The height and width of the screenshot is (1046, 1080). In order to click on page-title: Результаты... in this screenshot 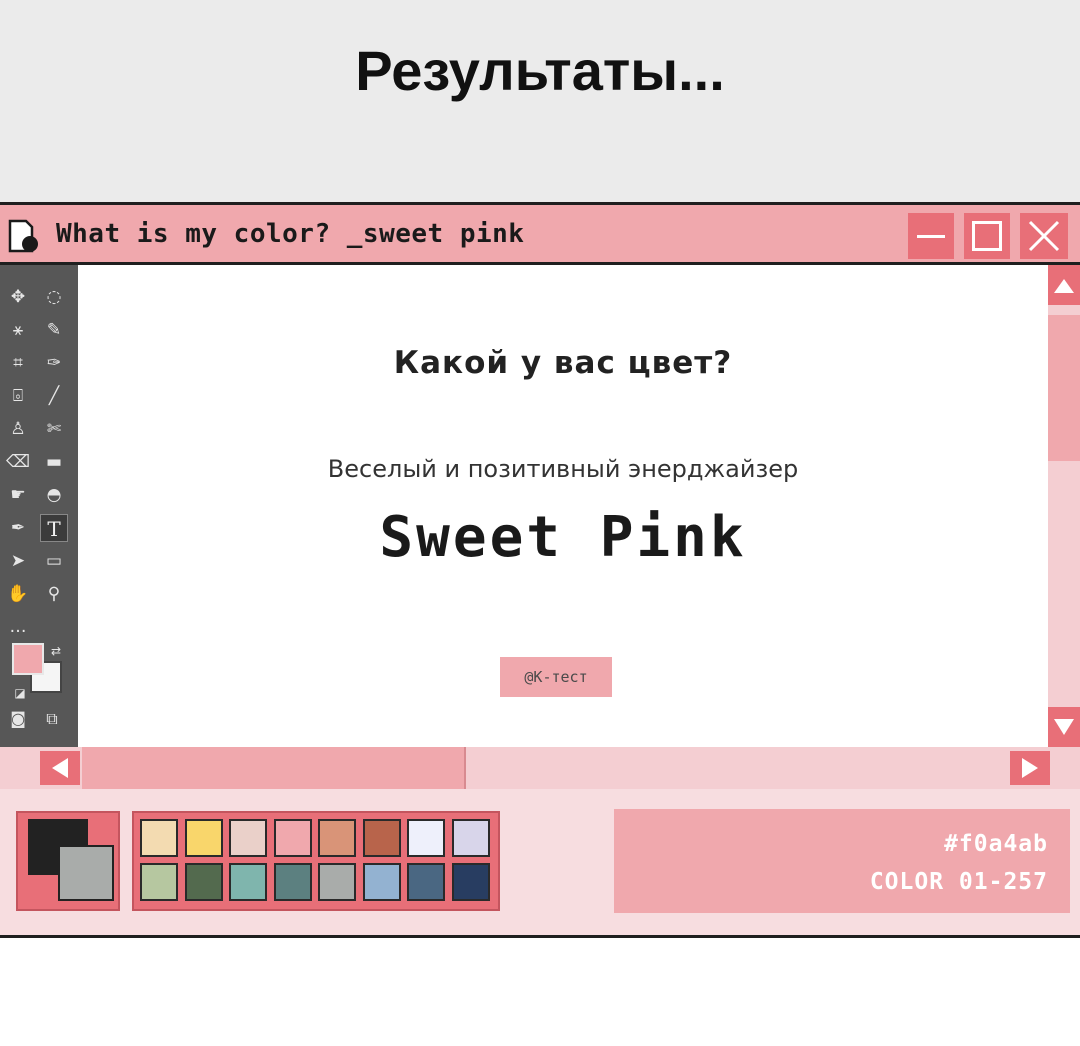, I will do `click(540, 70)`.